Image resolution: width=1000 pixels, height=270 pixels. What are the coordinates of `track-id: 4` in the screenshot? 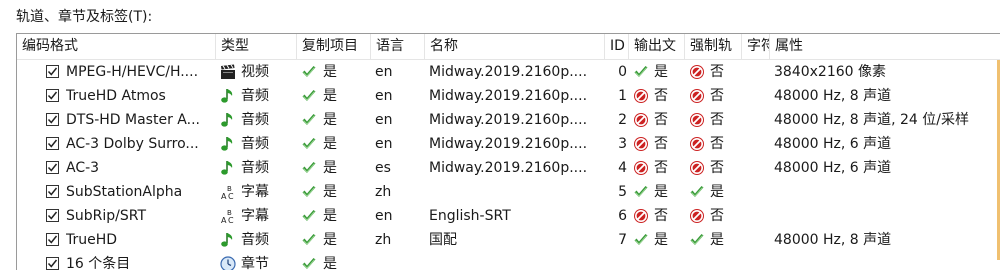 It's located at (622, 168).